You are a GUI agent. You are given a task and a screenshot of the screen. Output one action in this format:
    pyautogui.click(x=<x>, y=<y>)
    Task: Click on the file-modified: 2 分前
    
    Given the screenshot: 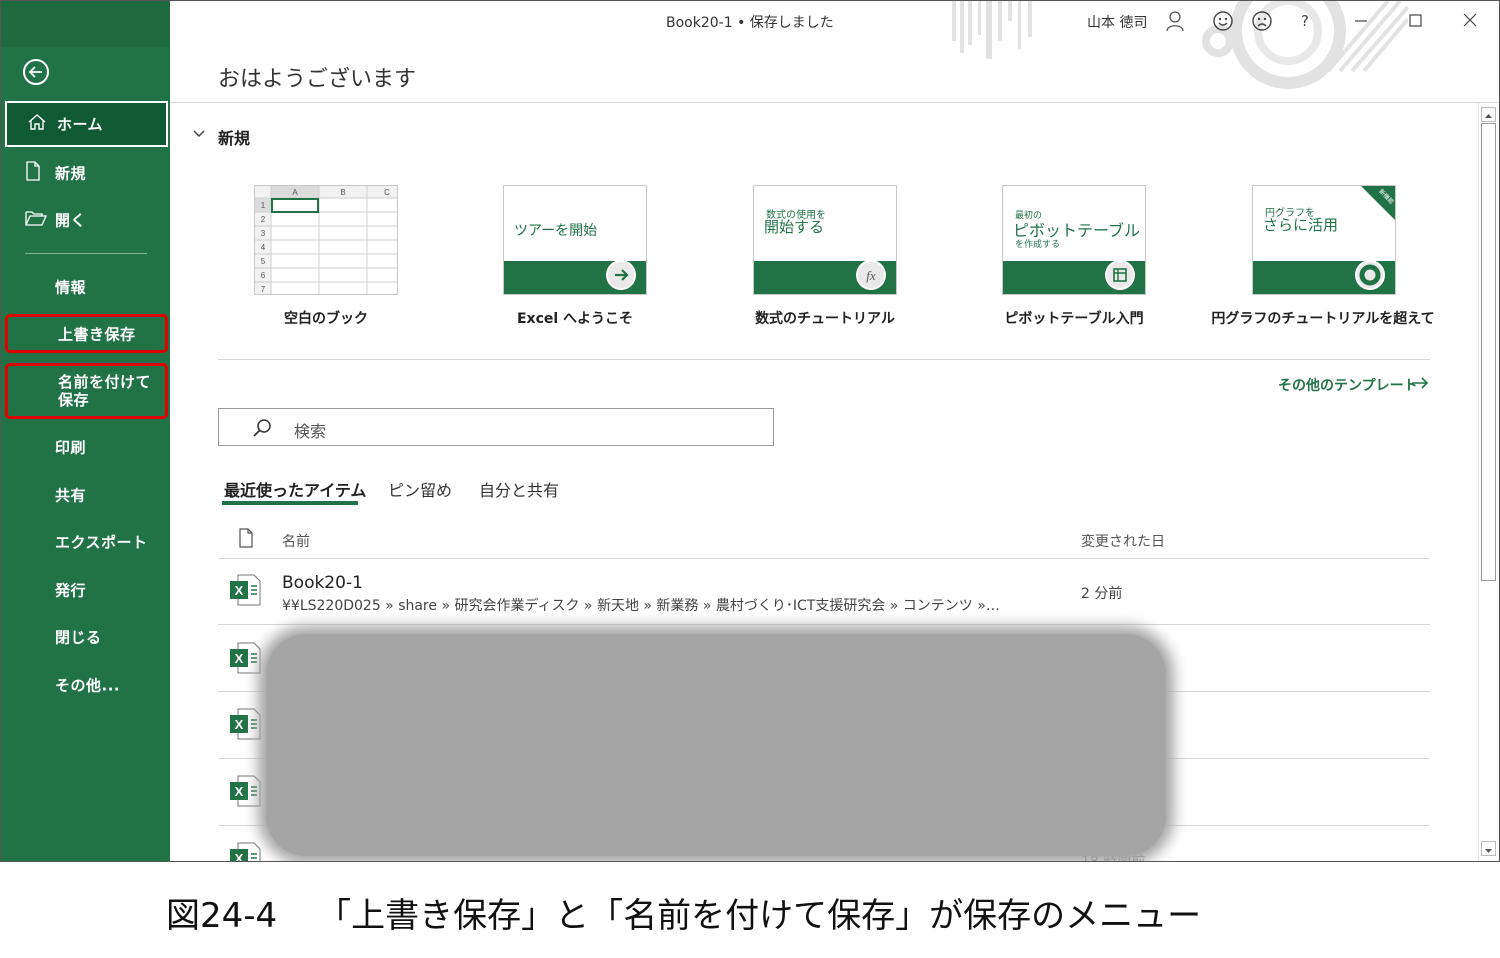 What is the action you would take?
    pyautogui.click(x=1102, y=594)
    